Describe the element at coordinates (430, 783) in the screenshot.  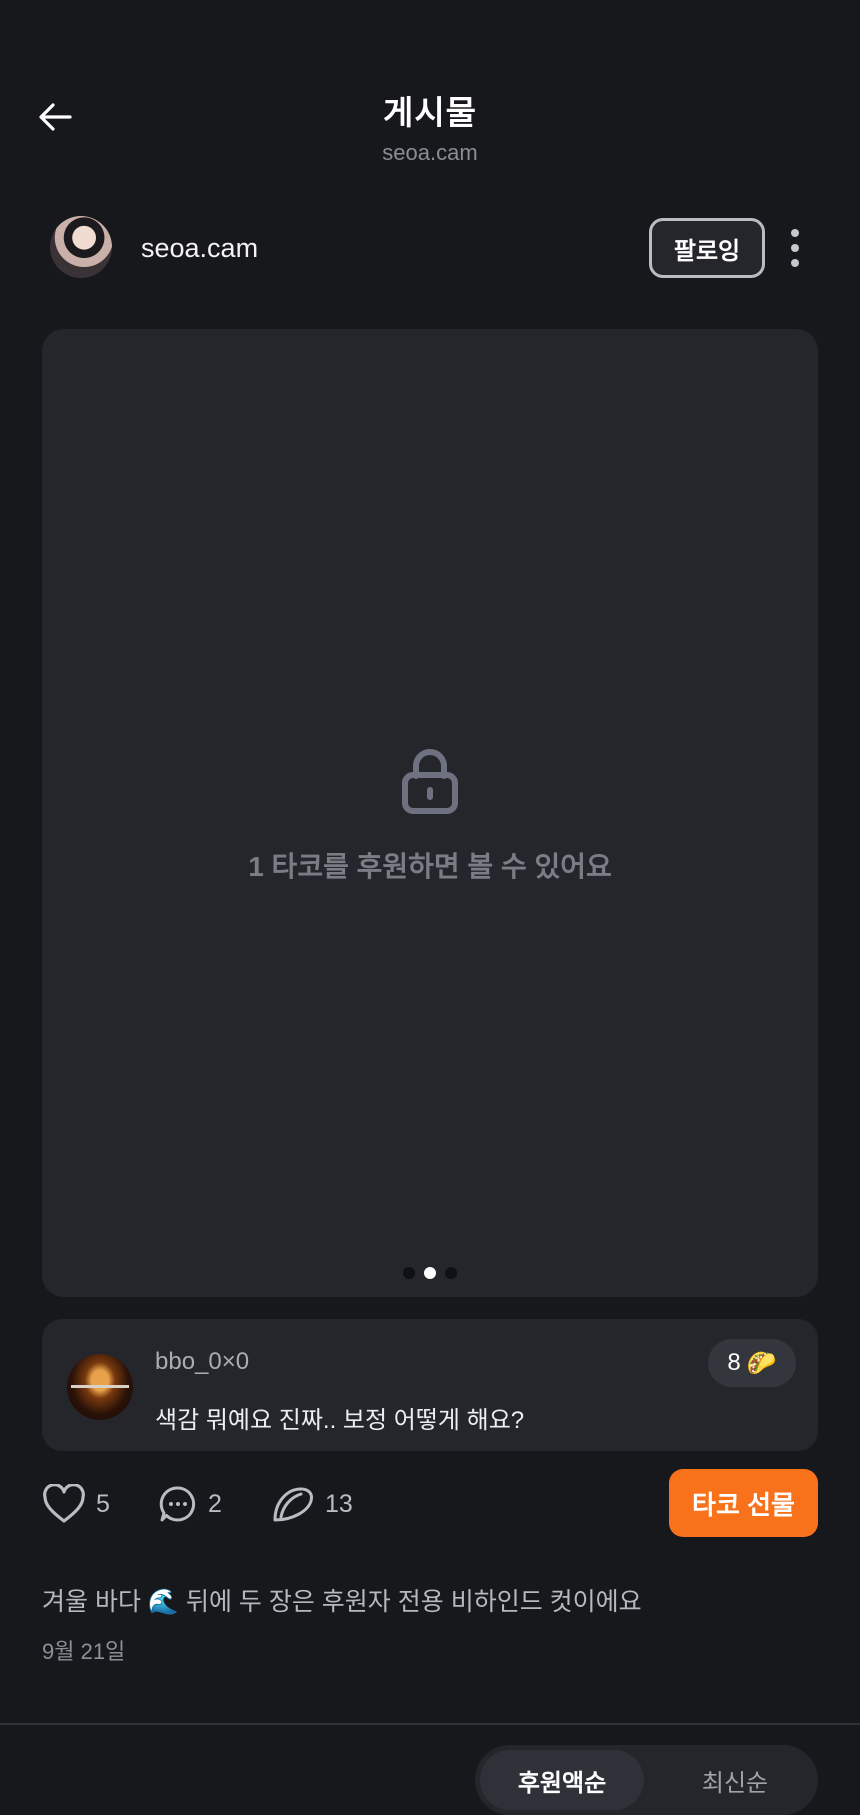
I see `lock-icon` at that location.